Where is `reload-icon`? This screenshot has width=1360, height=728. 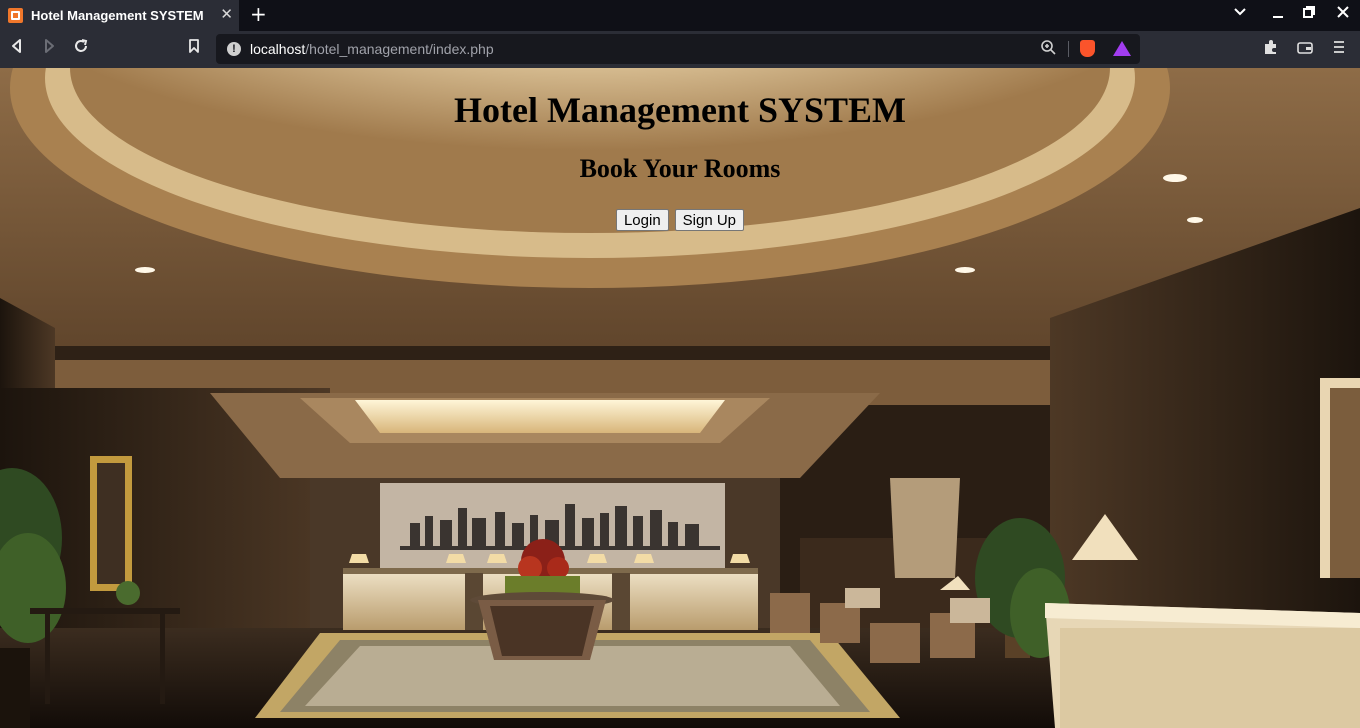
reload-icon is located at coordinates (81, 48).